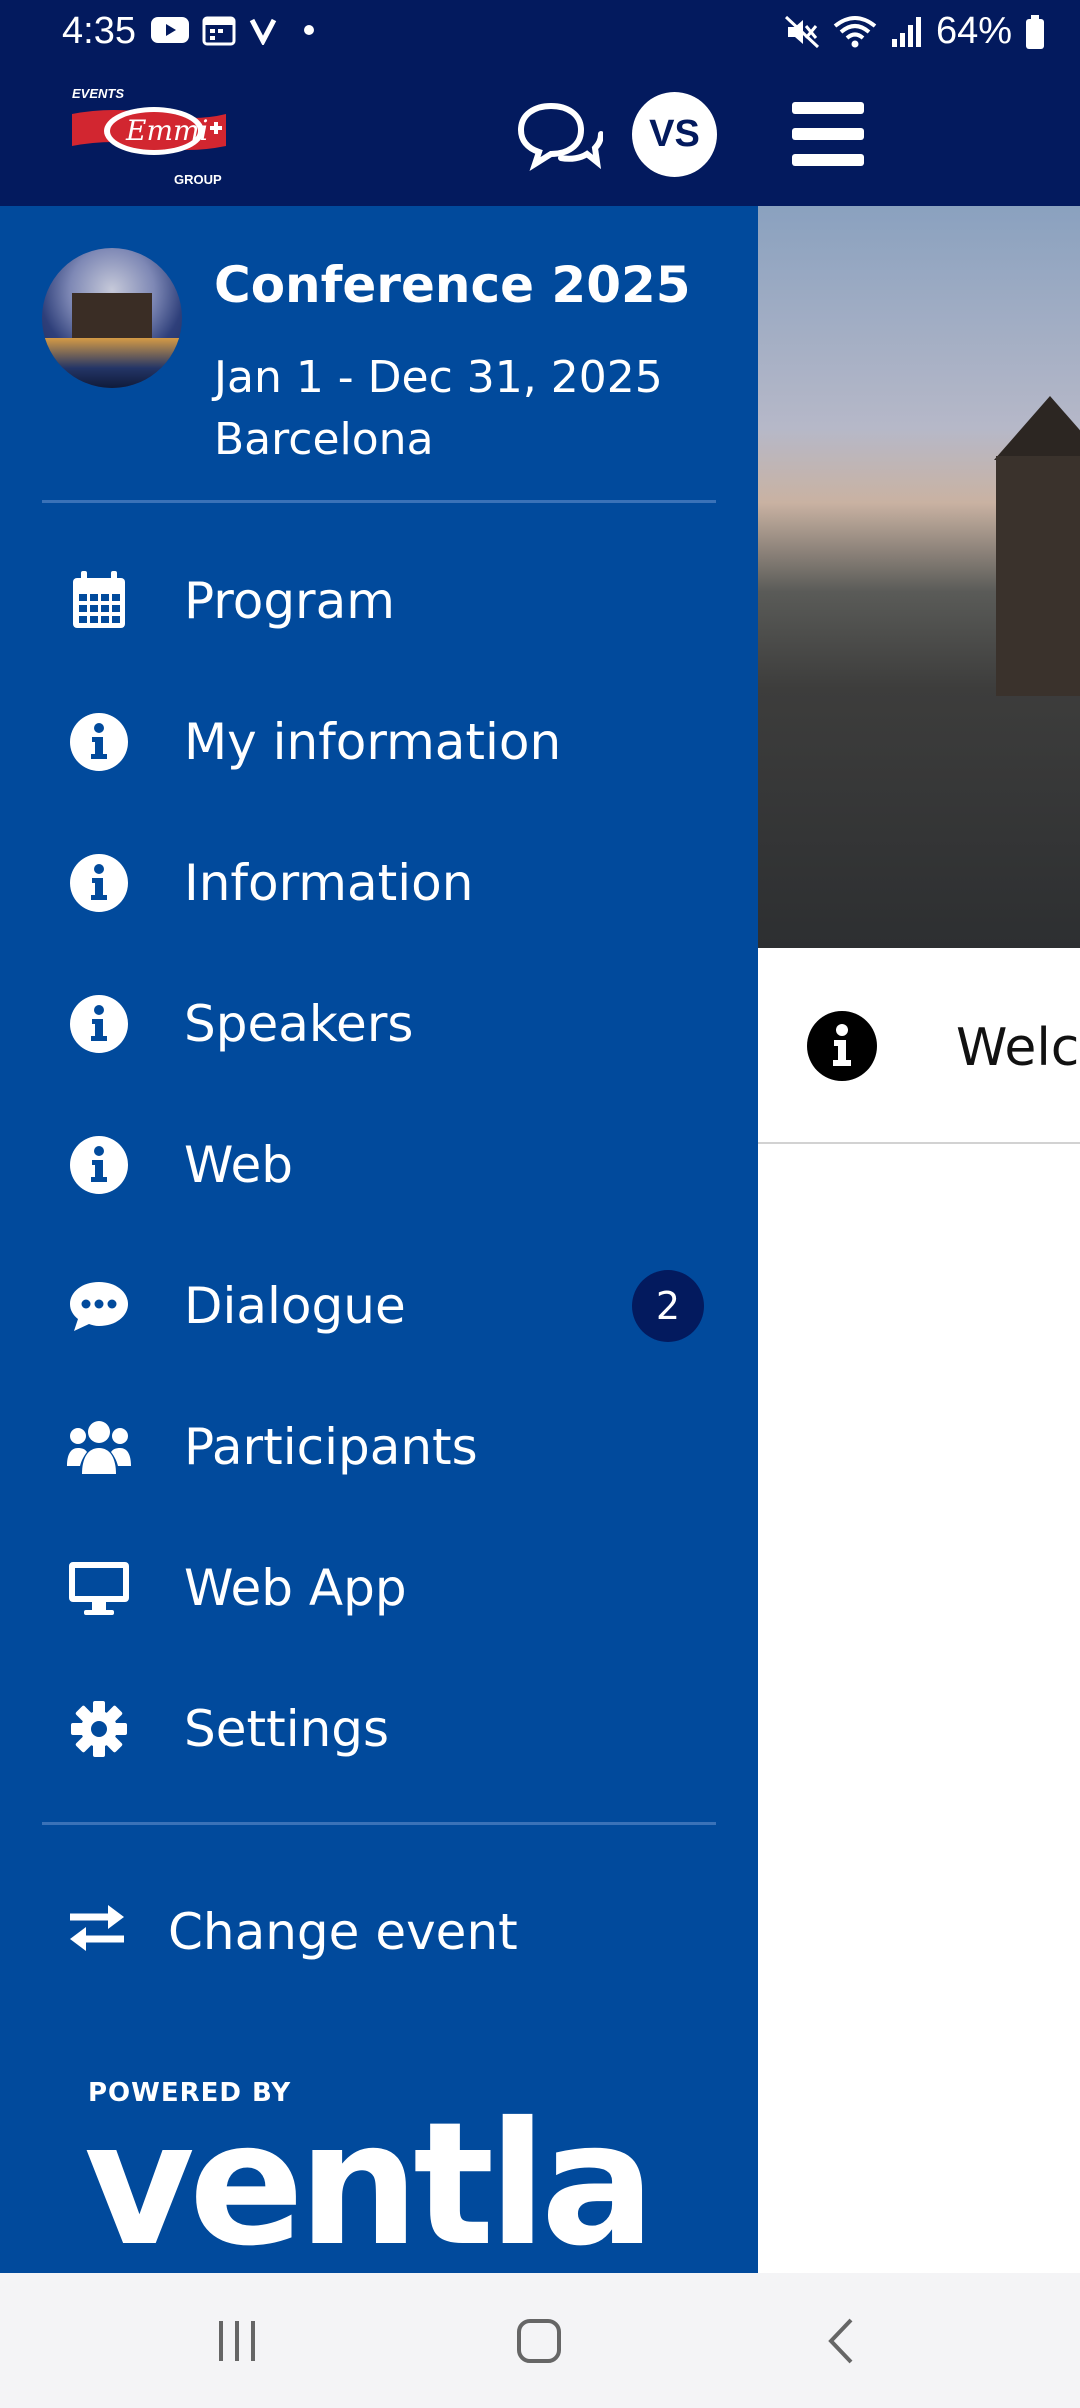  I want to click on back-icon, so click(840, 2340).